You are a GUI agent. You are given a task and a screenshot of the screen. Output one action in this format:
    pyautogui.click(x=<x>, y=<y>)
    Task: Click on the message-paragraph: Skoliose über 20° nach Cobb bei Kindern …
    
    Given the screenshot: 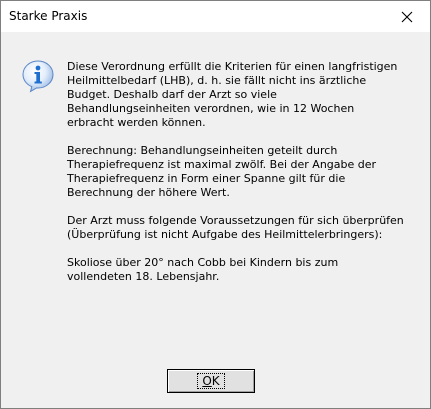 What is the action you would take?
    pyautogui.click(x=203, y=269)
    